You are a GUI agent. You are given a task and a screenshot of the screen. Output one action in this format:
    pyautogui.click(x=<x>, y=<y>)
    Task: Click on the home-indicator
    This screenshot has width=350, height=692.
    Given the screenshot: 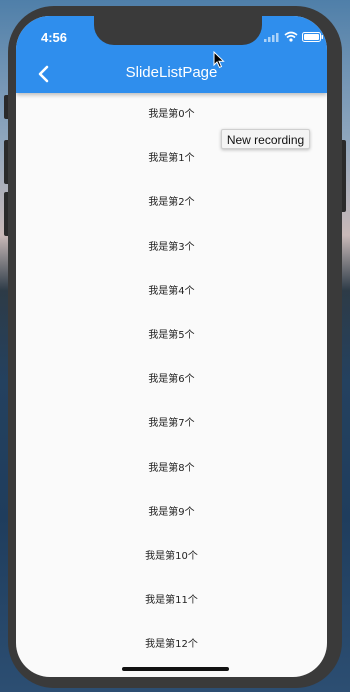 What is the action you would take?
    pyautogui.click(x=175, y=669)
    